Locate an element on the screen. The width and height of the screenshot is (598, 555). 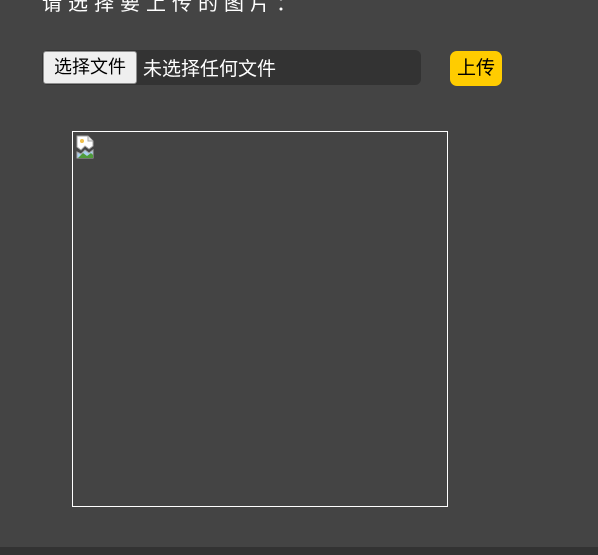
page-heading: 请选择要上传的图片： is located at coordinates (172, 7).